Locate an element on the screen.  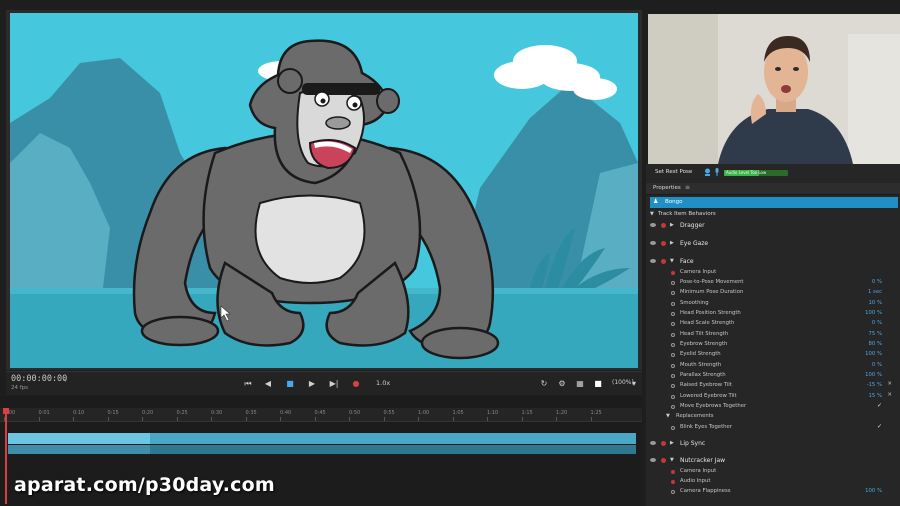
parameter-row: Pose-to-Pose Movement 0 % is located at coordinates (773, 283).